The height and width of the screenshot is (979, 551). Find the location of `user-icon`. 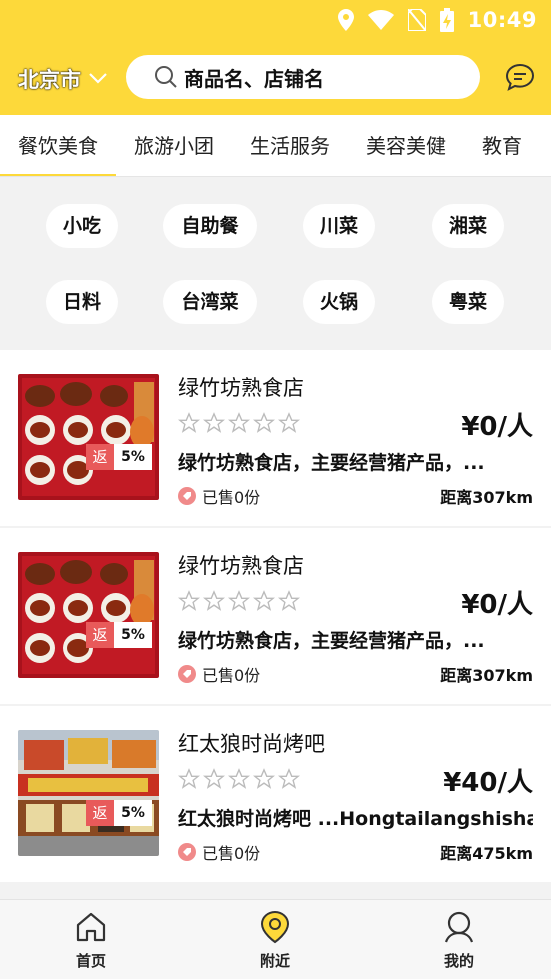

user-icon is located at coordinates (459, 927).